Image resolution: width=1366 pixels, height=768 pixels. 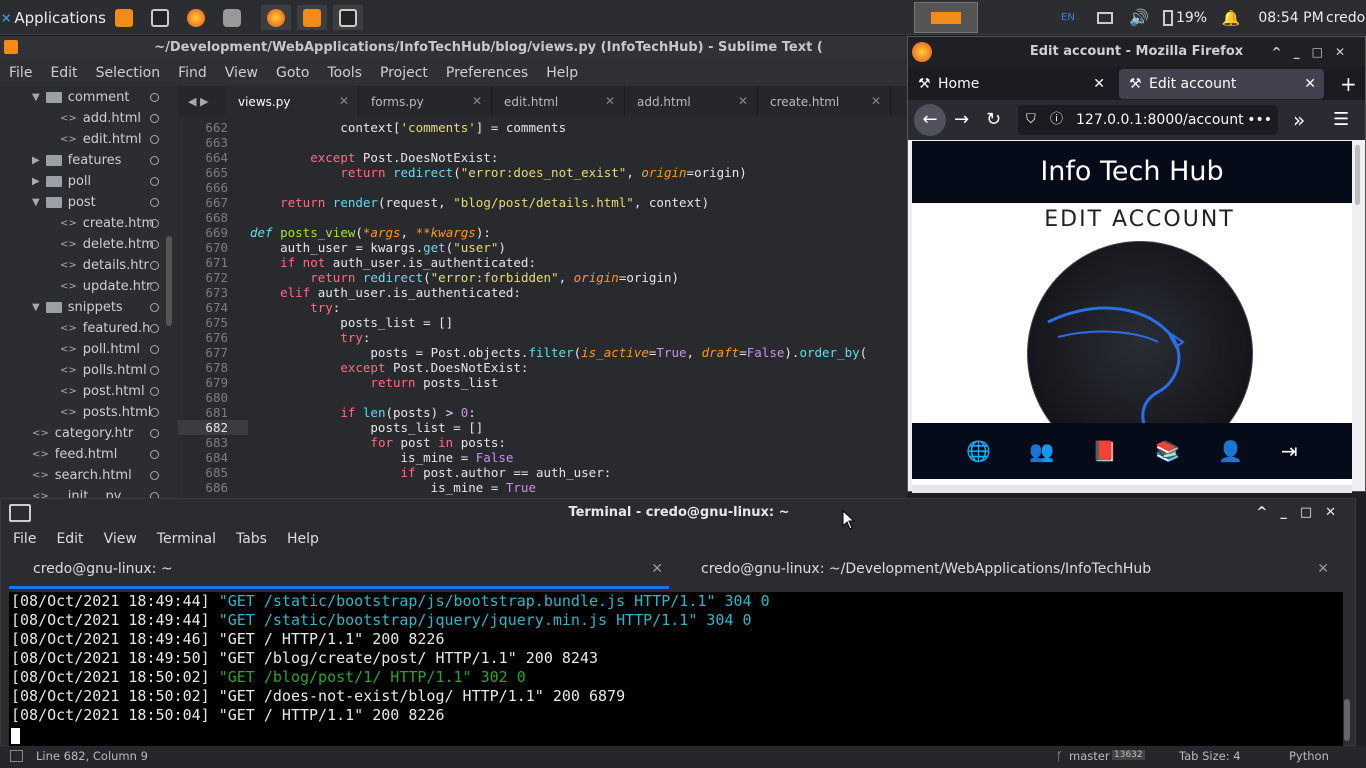 What do you see at coordinates (1289, 451) in the screenshot?
I see `logout-icon: ⇥` at bounding box center [1289, 451].